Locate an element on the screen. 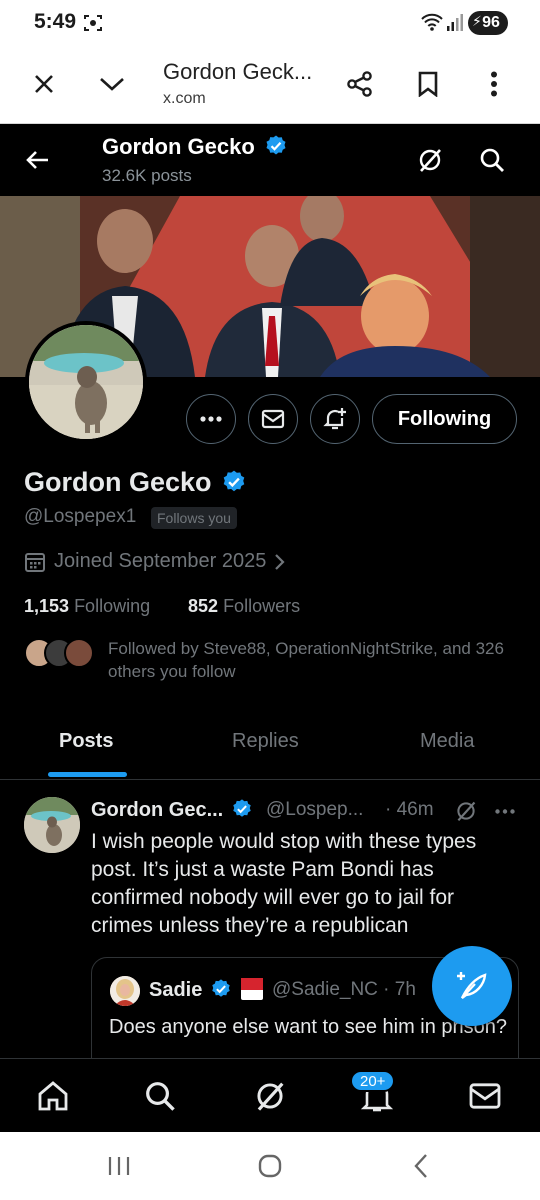  avatar-photo is located at coordinates (125, 991).